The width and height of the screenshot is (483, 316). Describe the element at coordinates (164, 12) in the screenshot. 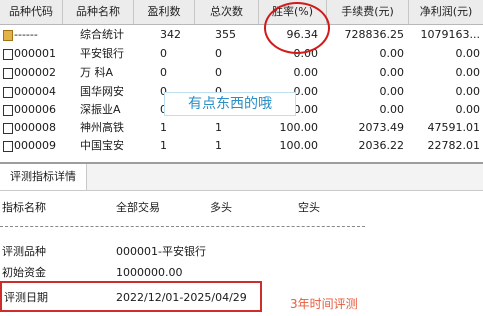

I see `col-header-wins: 盈利数` at that location.